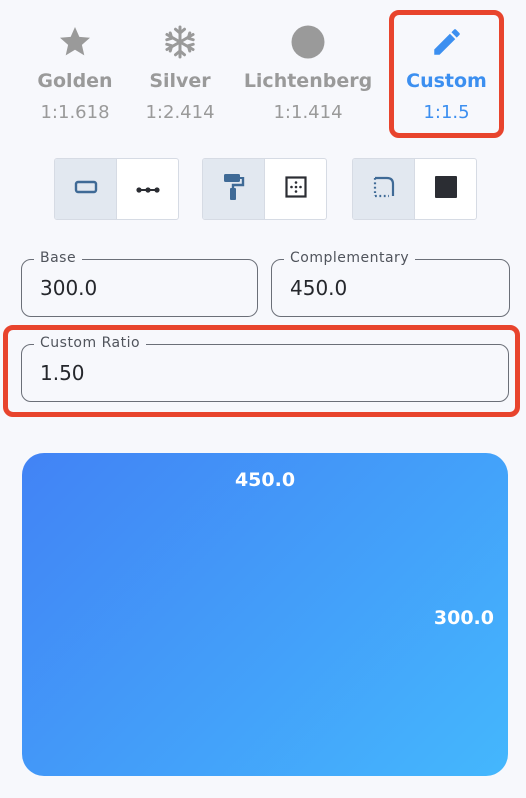 The height and width of the screenshot is (798, 526). Describe the element at coordinates (265, 368) in the screenshot. I see `custom-ratio-field: Custom Ratio 1.50` at that location.